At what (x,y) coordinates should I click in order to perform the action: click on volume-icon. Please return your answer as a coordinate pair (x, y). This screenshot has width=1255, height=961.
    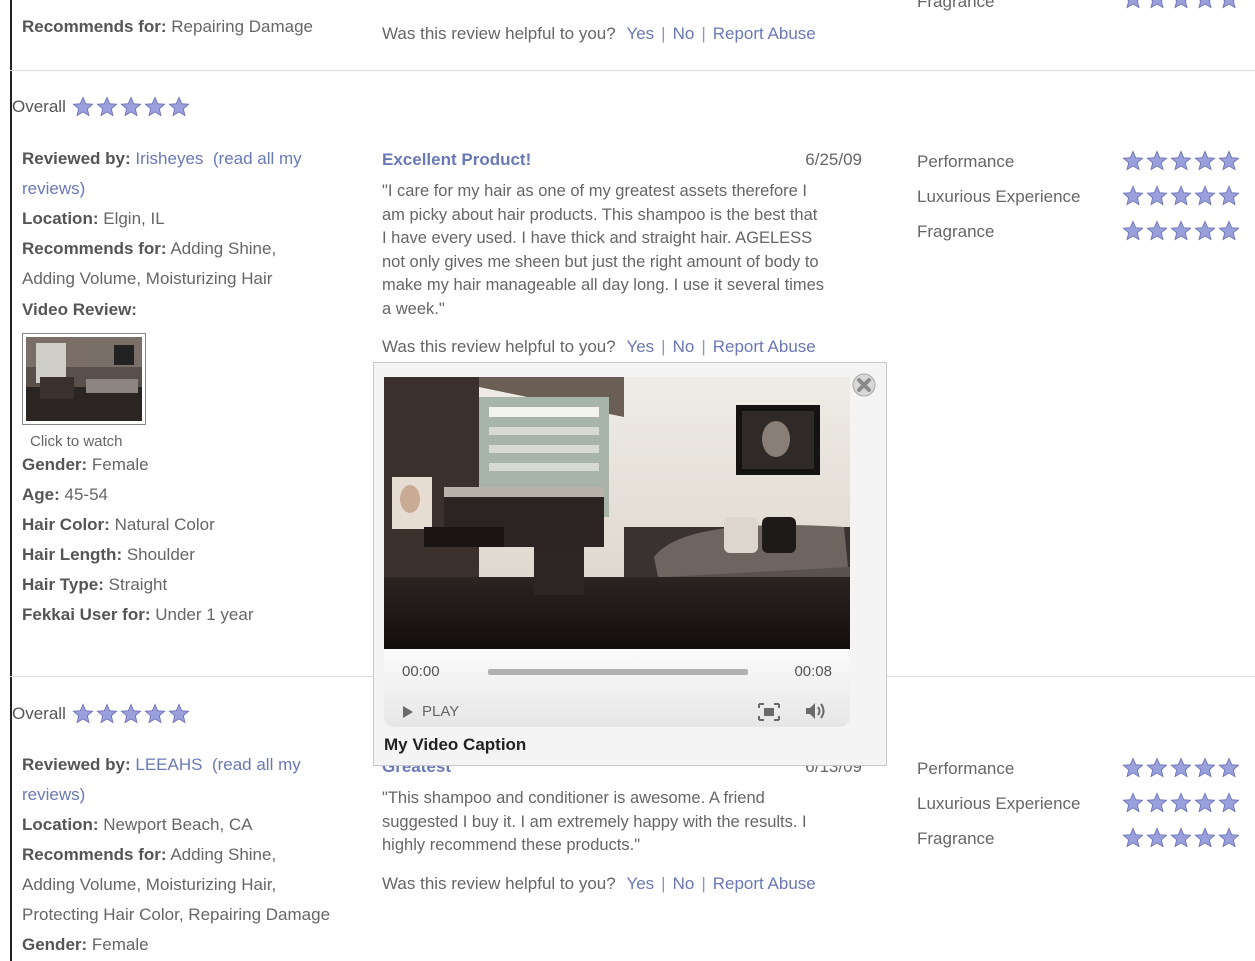
    Looking at the image, I should click on (816, 713).